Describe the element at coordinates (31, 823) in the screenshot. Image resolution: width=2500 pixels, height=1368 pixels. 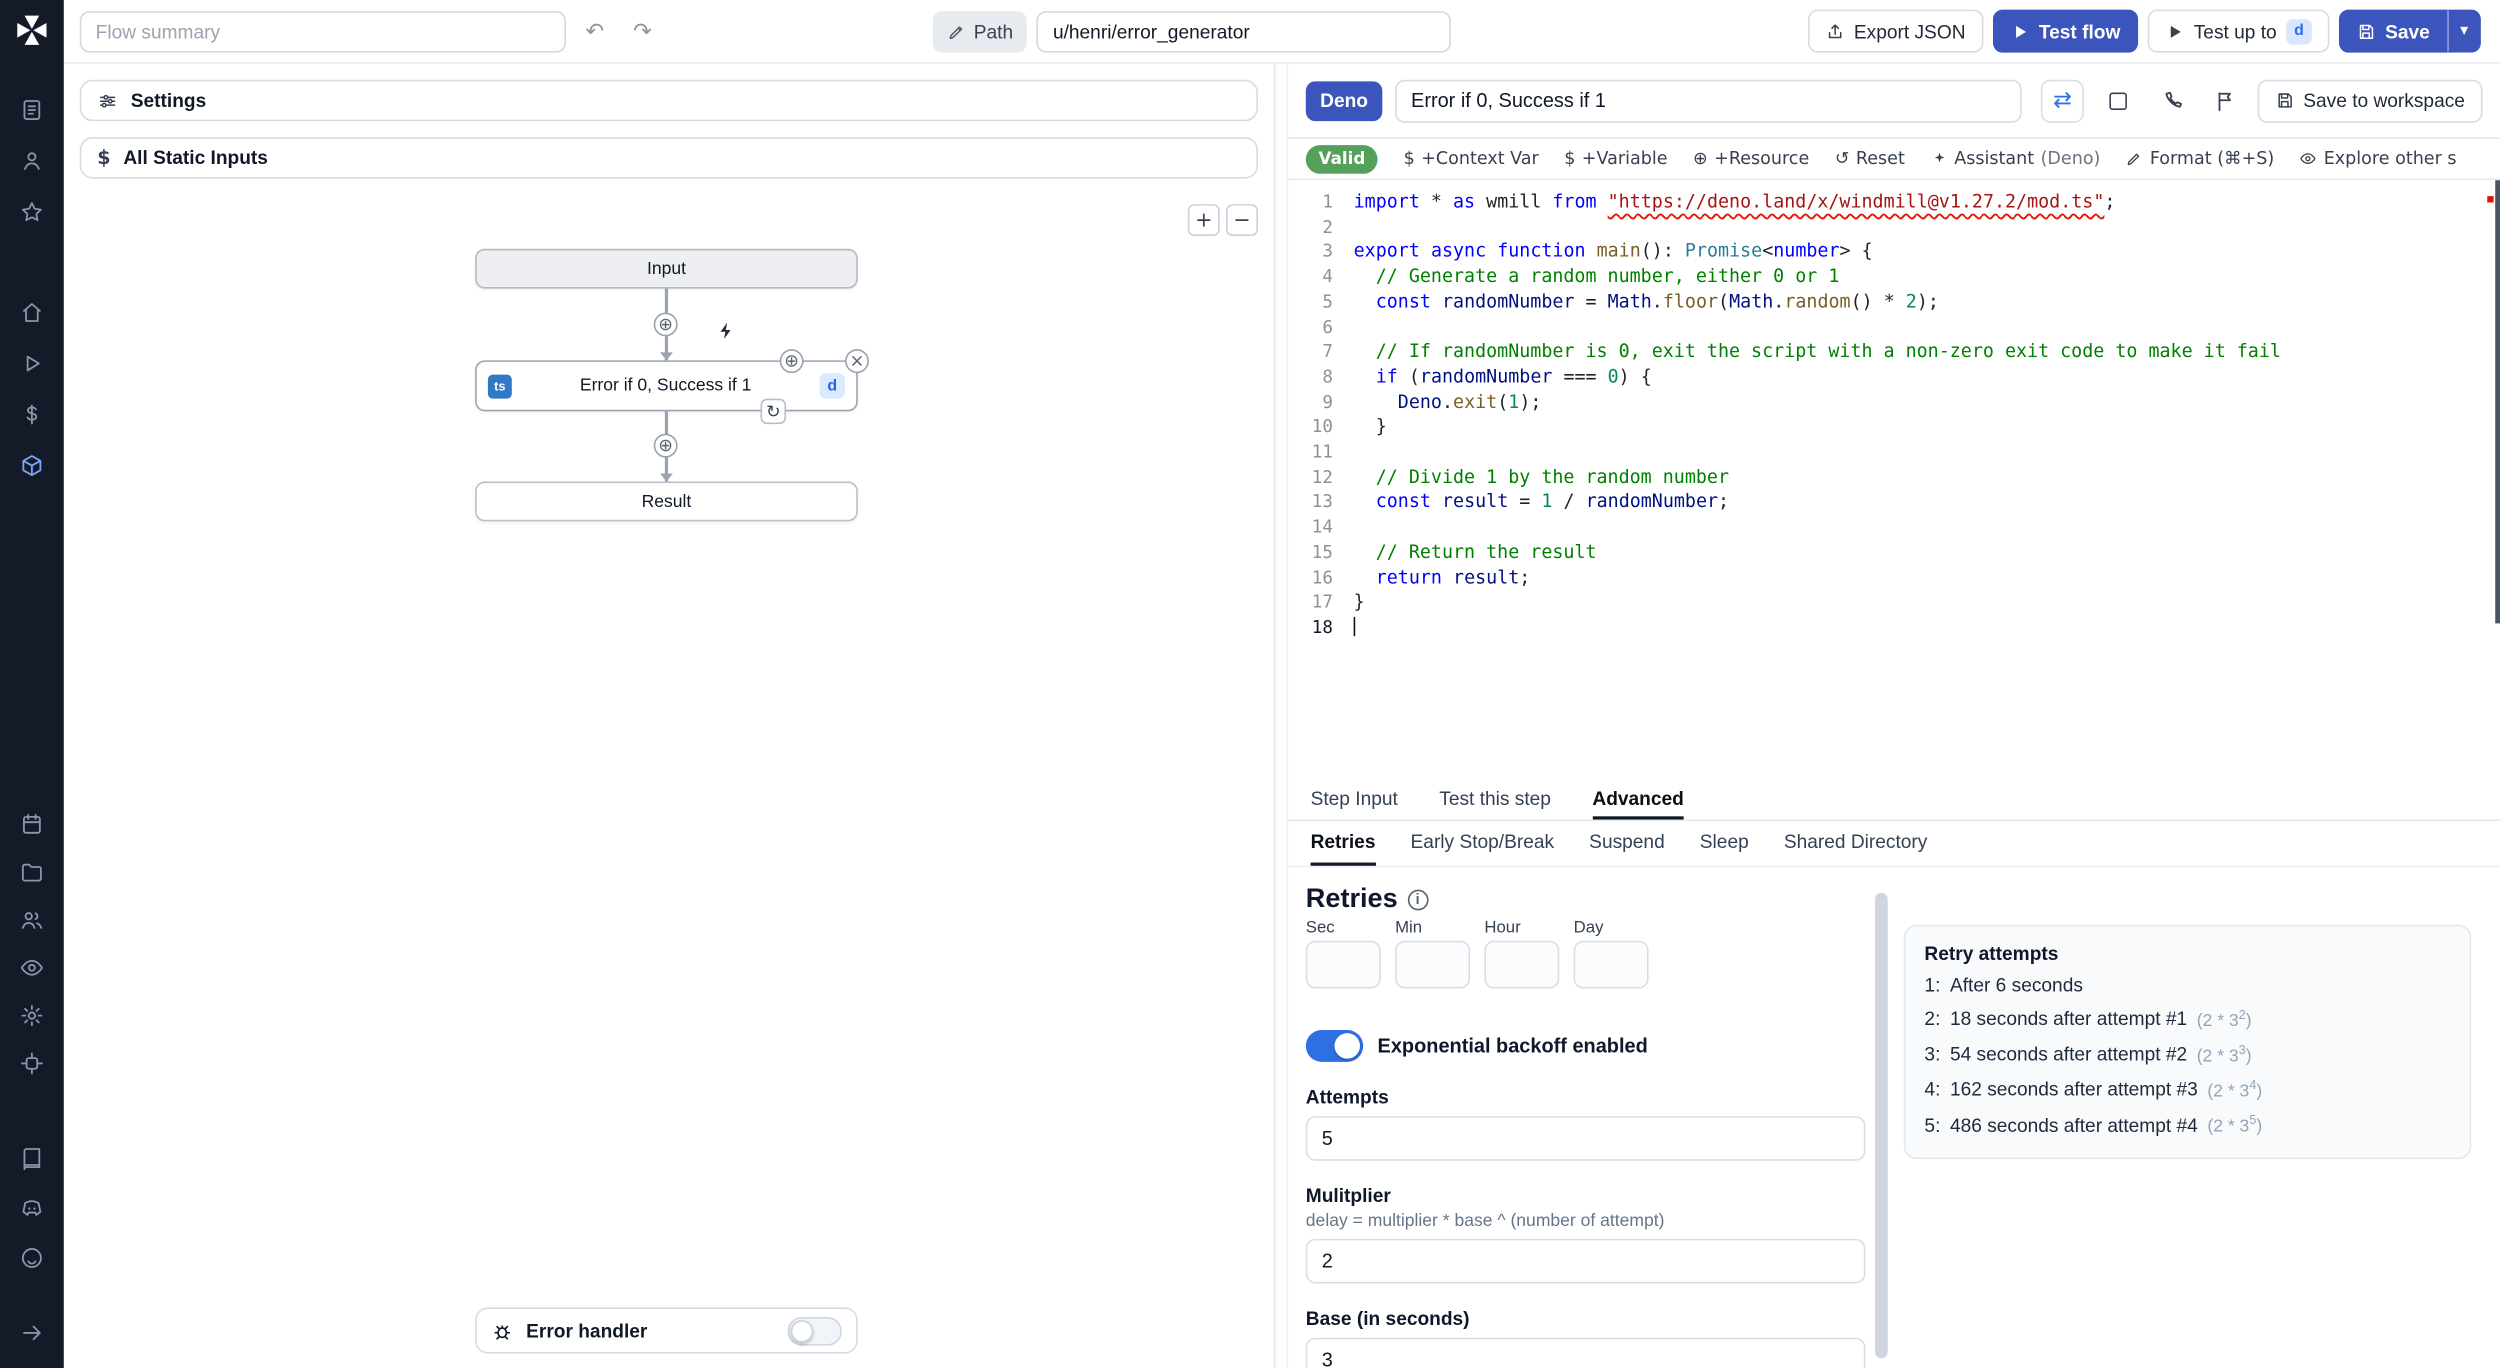
I see `calendar-icon` at that location.